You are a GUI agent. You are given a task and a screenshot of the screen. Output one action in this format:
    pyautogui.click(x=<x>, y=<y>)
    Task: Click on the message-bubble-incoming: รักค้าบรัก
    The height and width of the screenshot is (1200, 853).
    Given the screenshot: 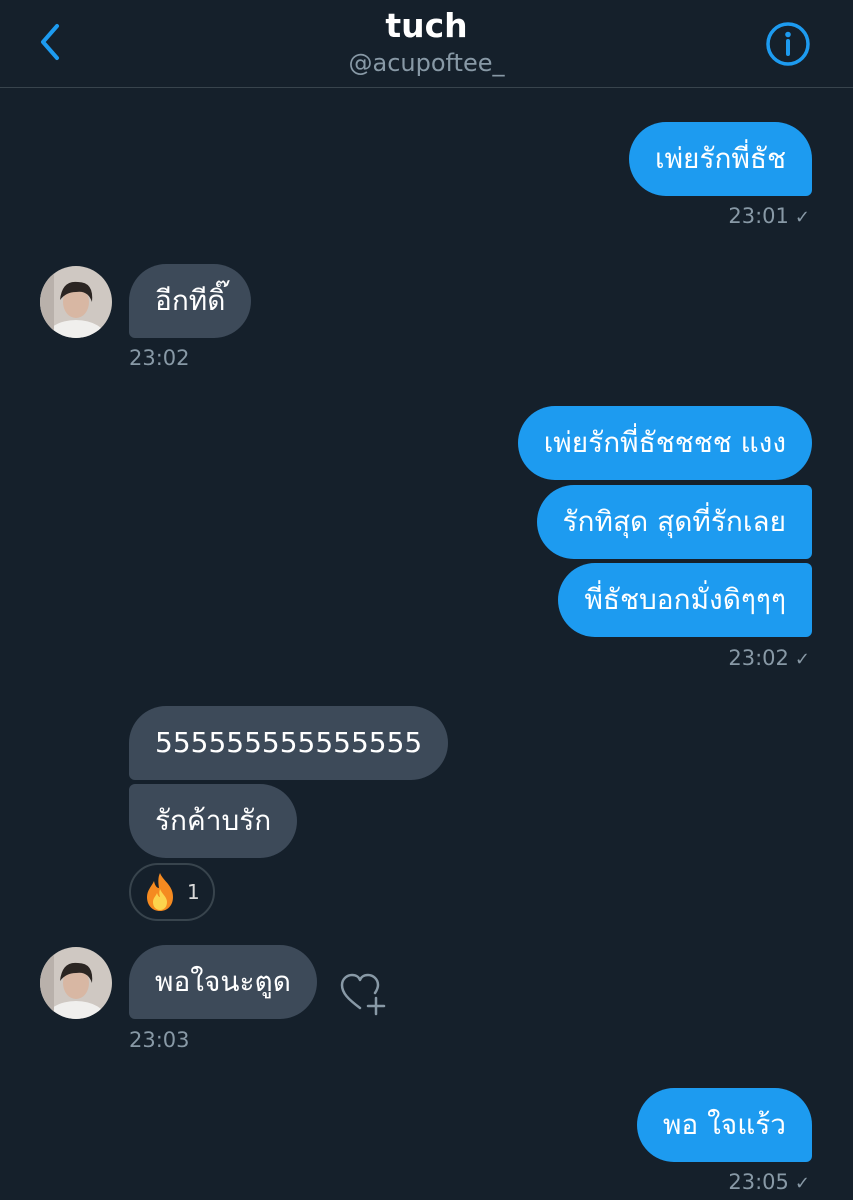 What is the action you would take?
    pyautogui.click(x=213, y=821)
    